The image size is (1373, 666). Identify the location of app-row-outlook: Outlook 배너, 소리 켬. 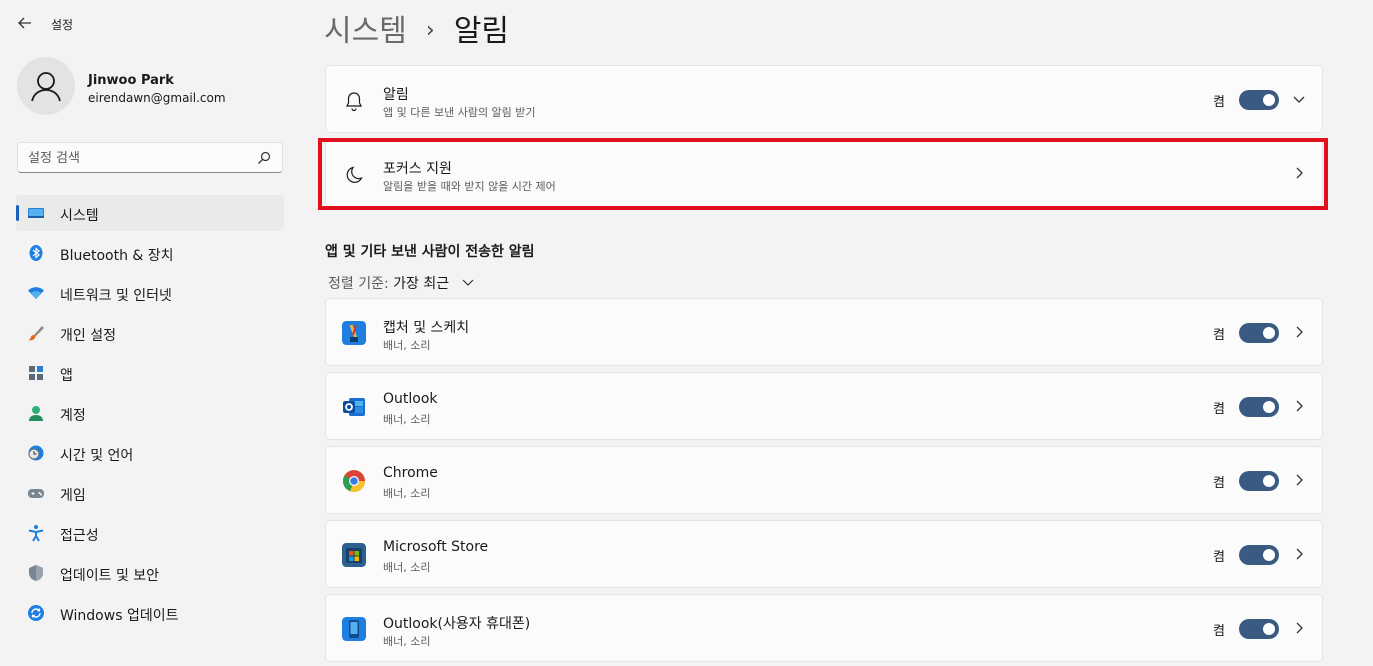
(824, 406).